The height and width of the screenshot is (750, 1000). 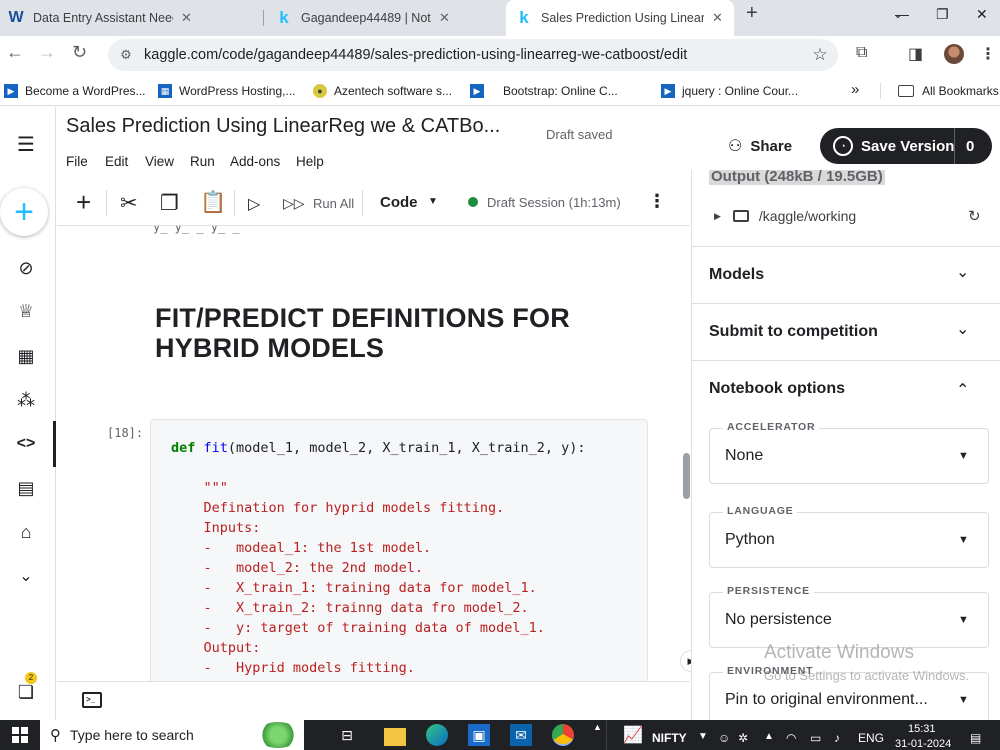 What do you see at coordinates (922, 729) in the screenshot?
I see `clock-time: 15:31` at bounding box center [922, 729].